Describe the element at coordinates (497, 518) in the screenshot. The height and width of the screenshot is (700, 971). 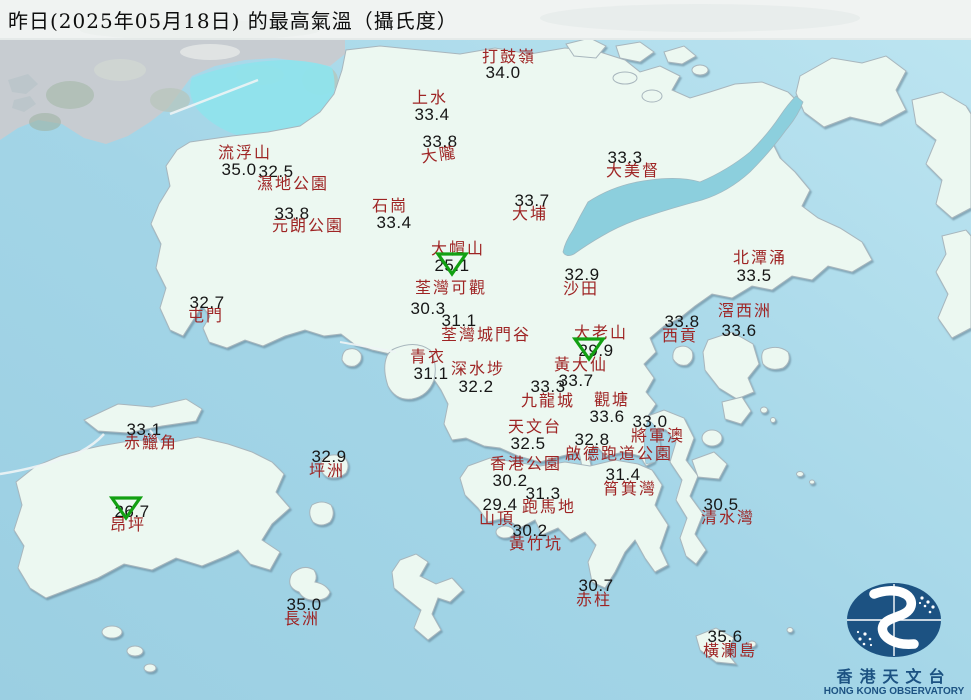
I see `station-name: 山頂` at that location.